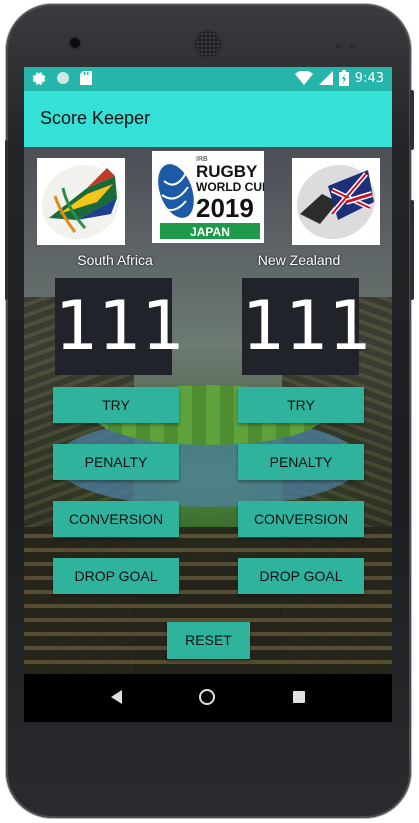  Describe the element at coordinates (116, 405) in the screenshot. I see `south-africa-try-button: TRY` at that location.